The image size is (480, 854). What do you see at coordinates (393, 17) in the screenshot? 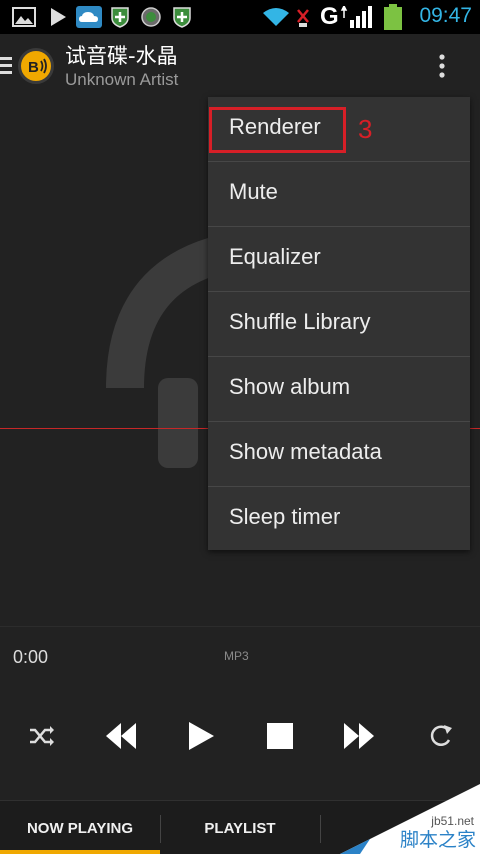
I see `battery-icon` at bounding box center [393, 17].